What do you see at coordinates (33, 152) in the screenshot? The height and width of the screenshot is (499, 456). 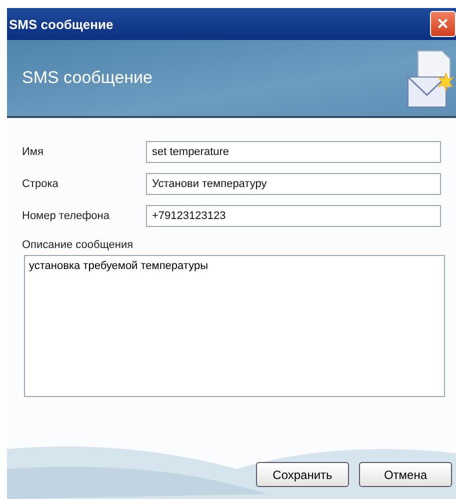 I see `field-label: Имя` at bounding box center [33, 152].